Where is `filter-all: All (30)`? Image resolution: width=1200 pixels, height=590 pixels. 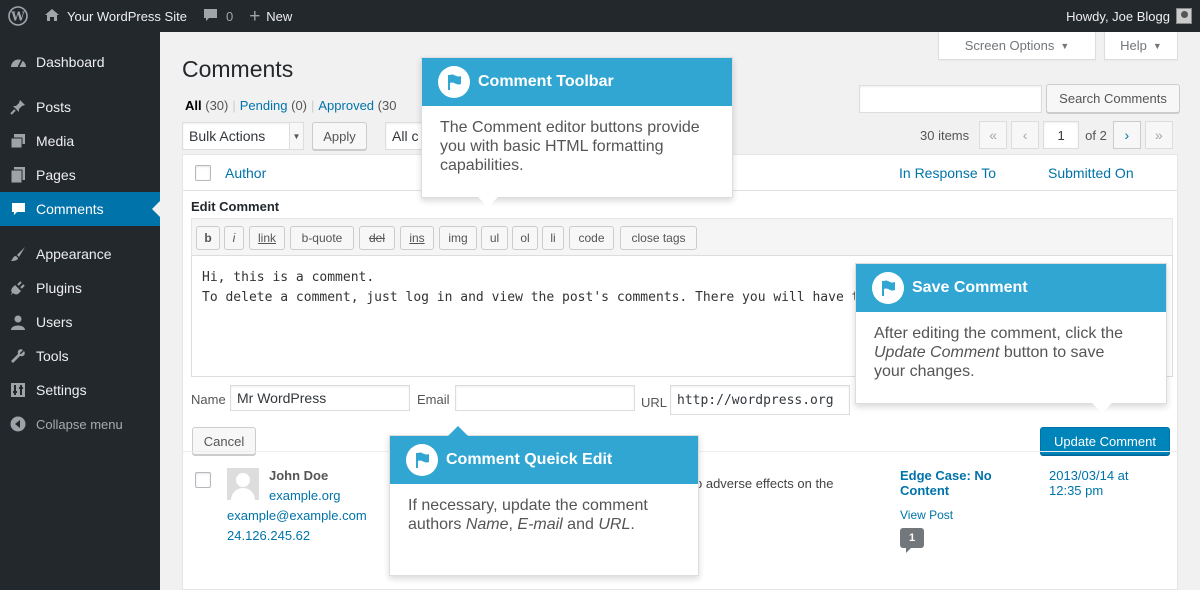 filter-all: All (30) is located at coordinates (206, 105).